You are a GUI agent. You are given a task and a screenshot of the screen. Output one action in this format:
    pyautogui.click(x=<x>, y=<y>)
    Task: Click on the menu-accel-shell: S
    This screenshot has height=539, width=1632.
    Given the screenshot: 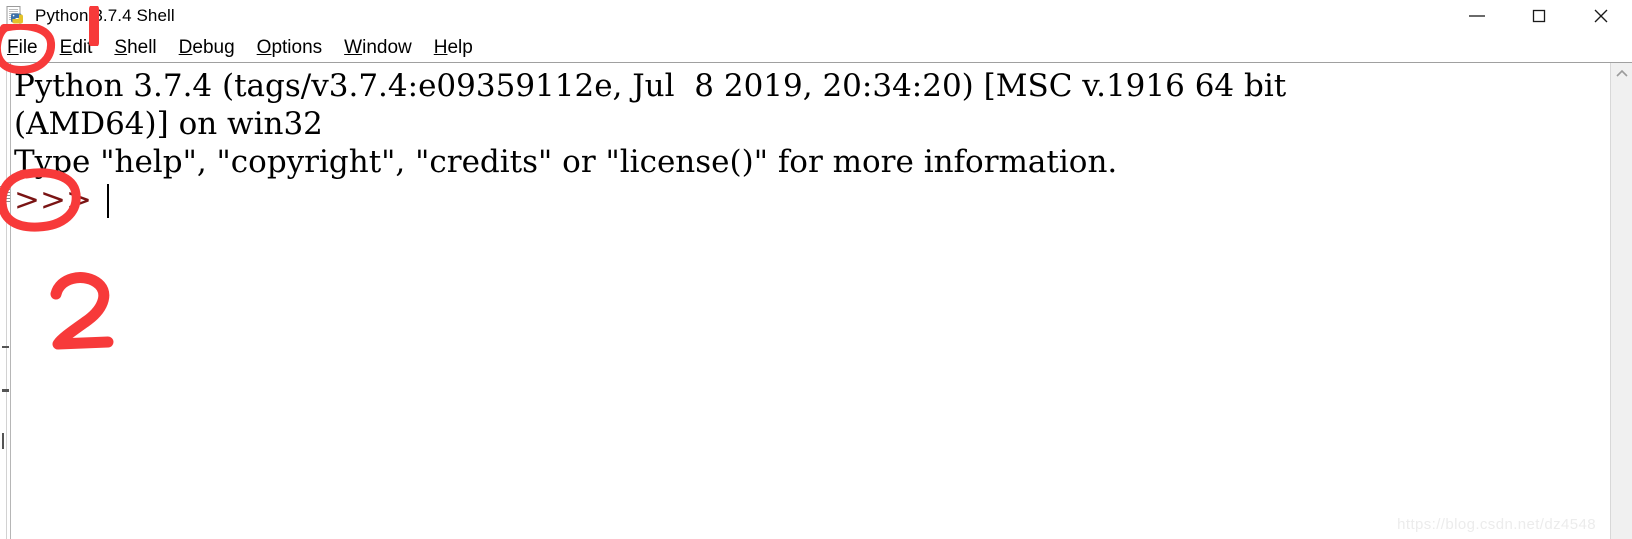 What is the action you would take?
    pyautogui.click(x=121, y=47)
    